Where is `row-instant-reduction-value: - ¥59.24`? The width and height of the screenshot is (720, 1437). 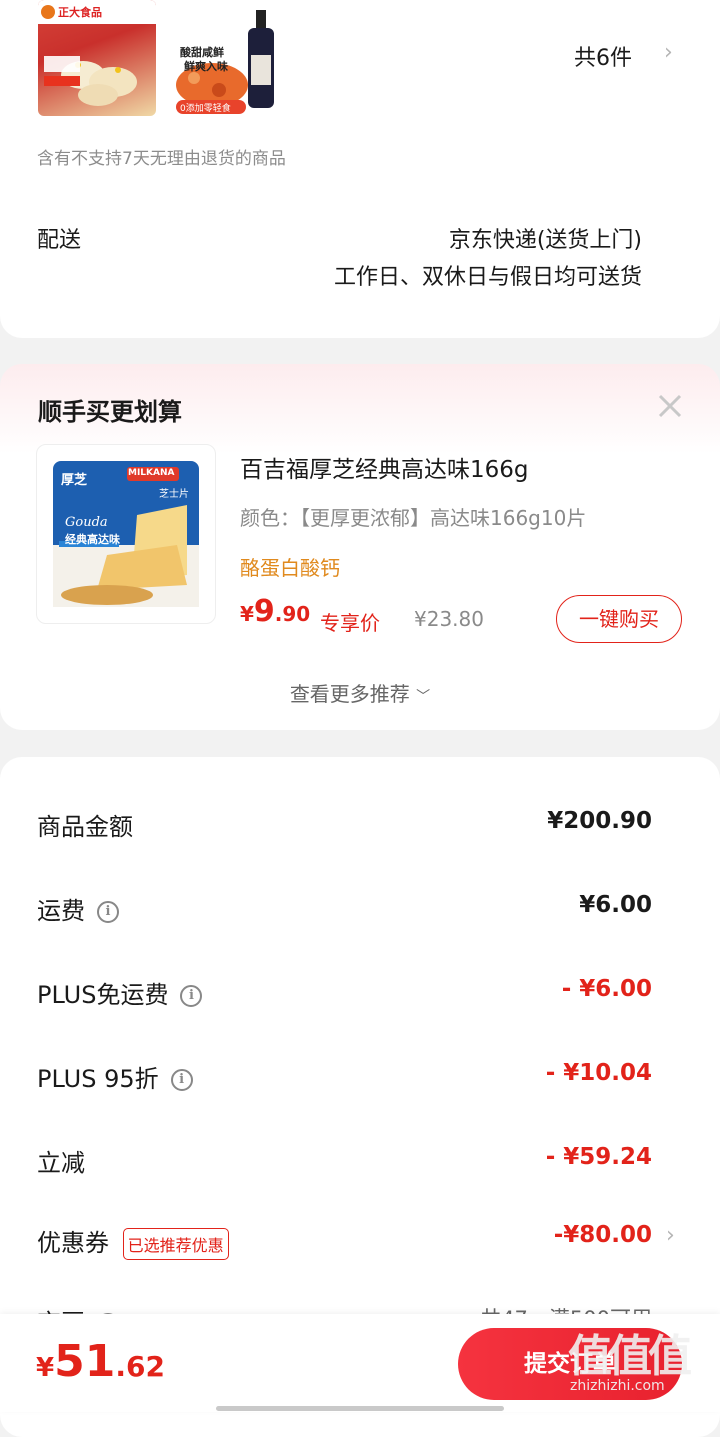 row-instant-reduction-value: - ¥59.24 is located at coordinates (598, 1157).